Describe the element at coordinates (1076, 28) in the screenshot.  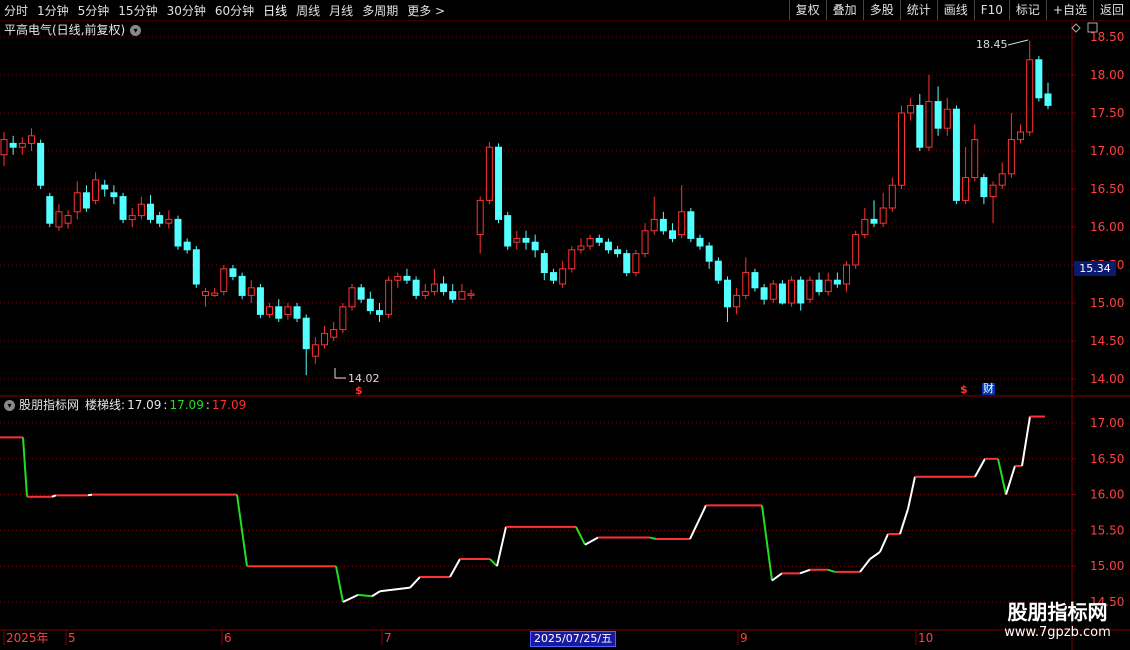
I see `diamond-icon` at that location.